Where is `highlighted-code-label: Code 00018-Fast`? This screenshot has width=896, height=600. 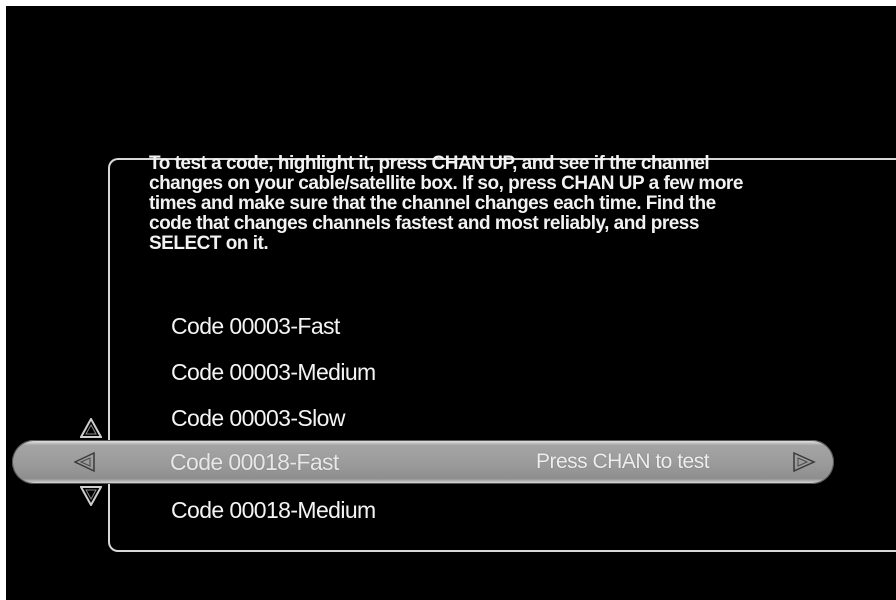
highlighted-code-label: Code 00018-Fast is located at coordinates (254, 462).